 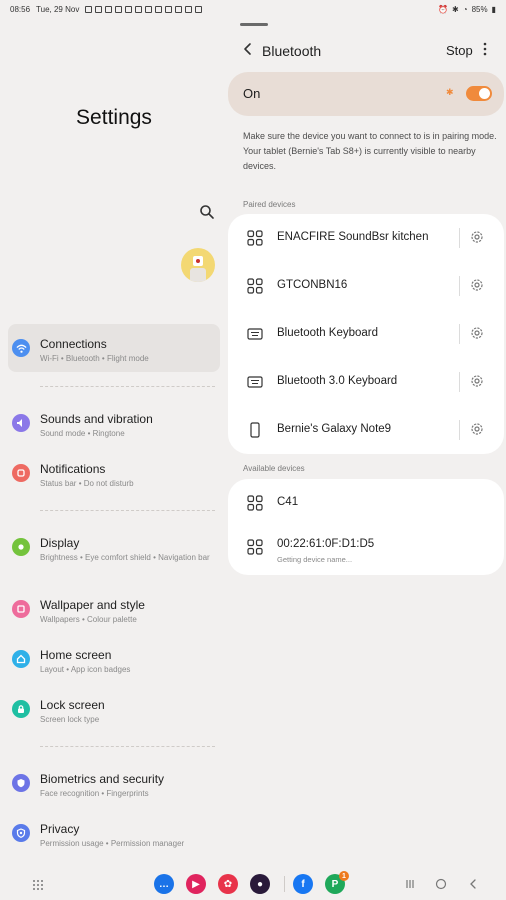 I want to click on device-name: Bernie's Galaxy Note9, so click(x=334, y=429).